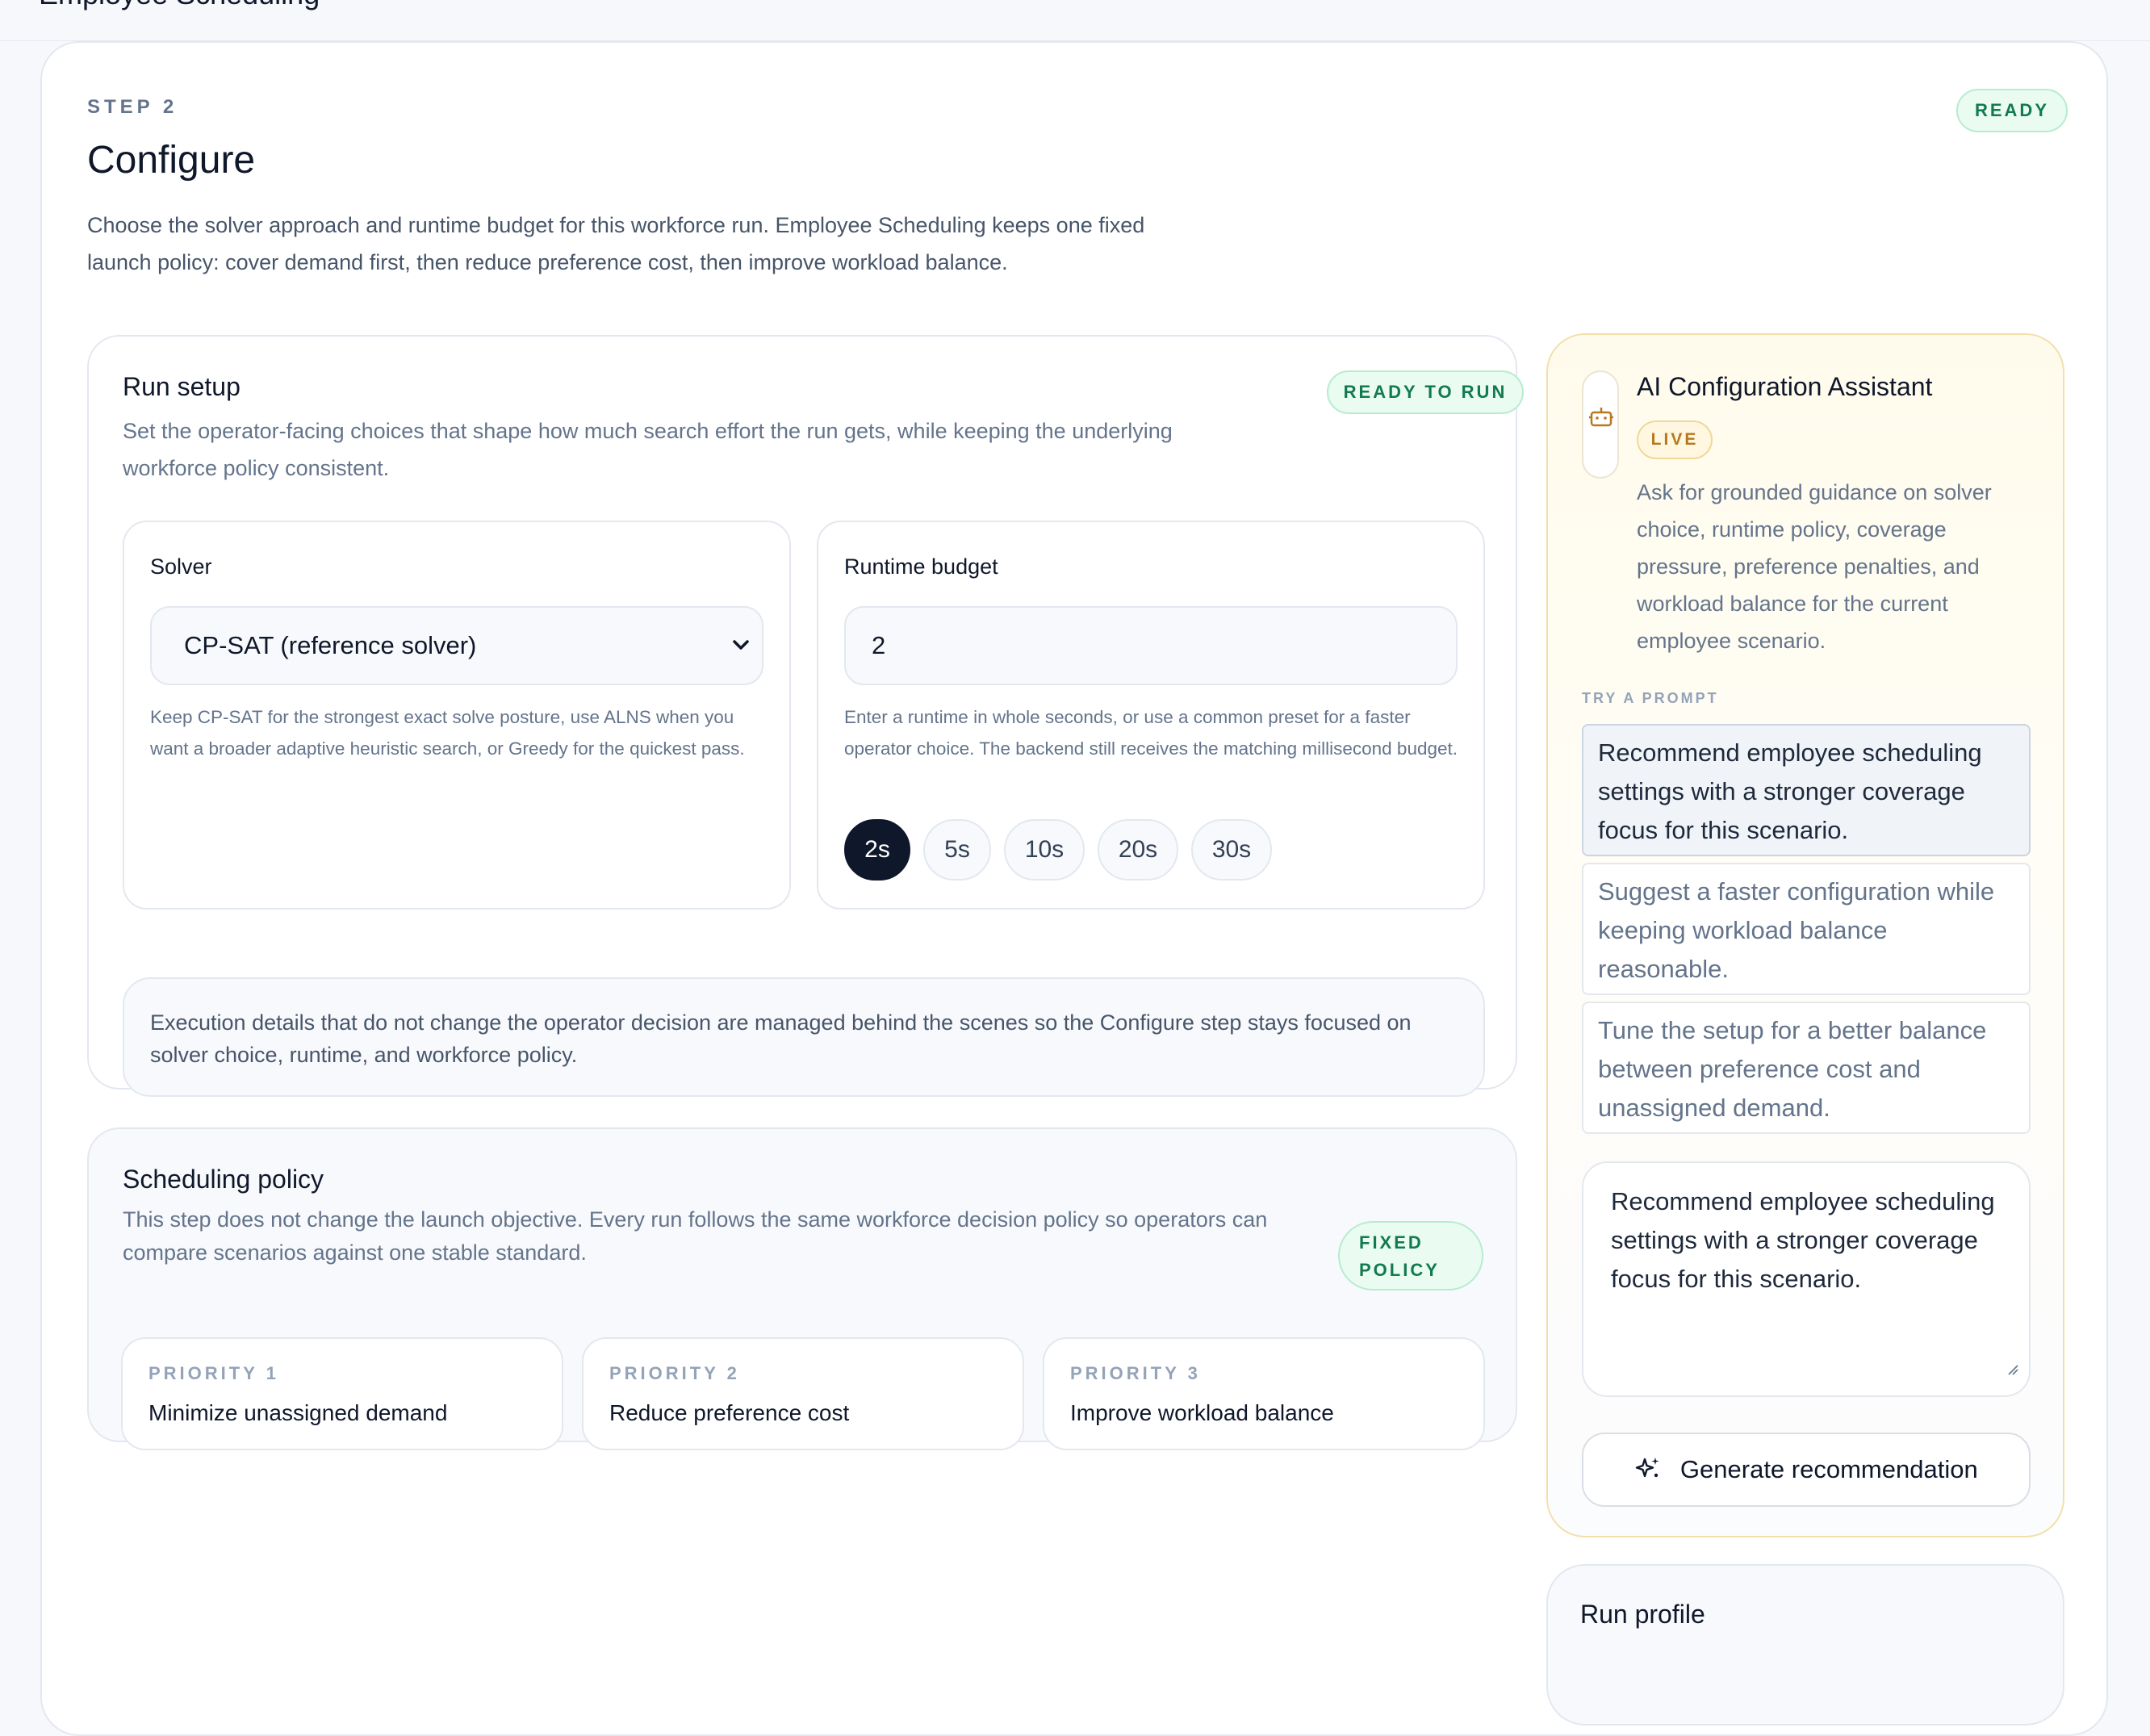 This screenshot has width=2150, height=1736. Describe the element at coordinates (730, 1413) in the screenshot. I see `priority-value: Reduce preference cost` at that location.